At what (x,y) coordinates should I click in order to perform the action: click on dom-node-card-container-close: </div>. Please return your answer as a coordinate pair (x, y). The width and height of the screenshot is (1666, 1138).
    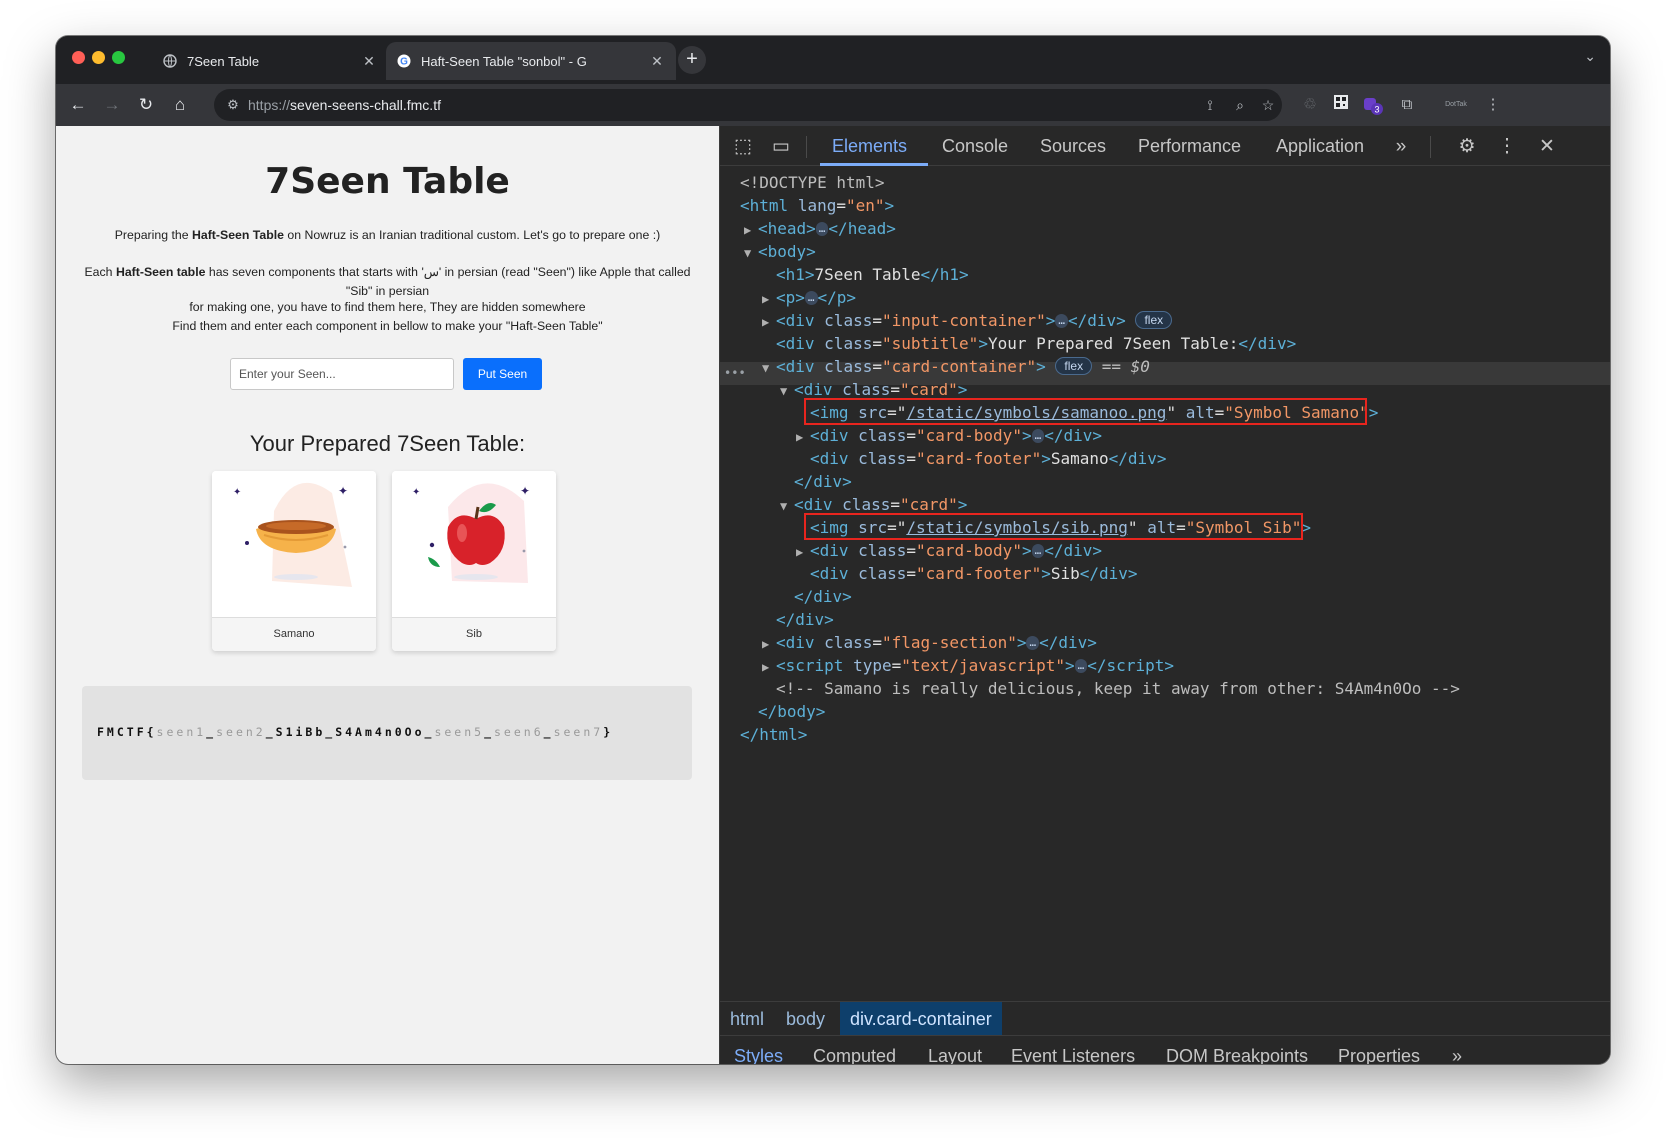
    Looking at the image, I should click on (805, 619).